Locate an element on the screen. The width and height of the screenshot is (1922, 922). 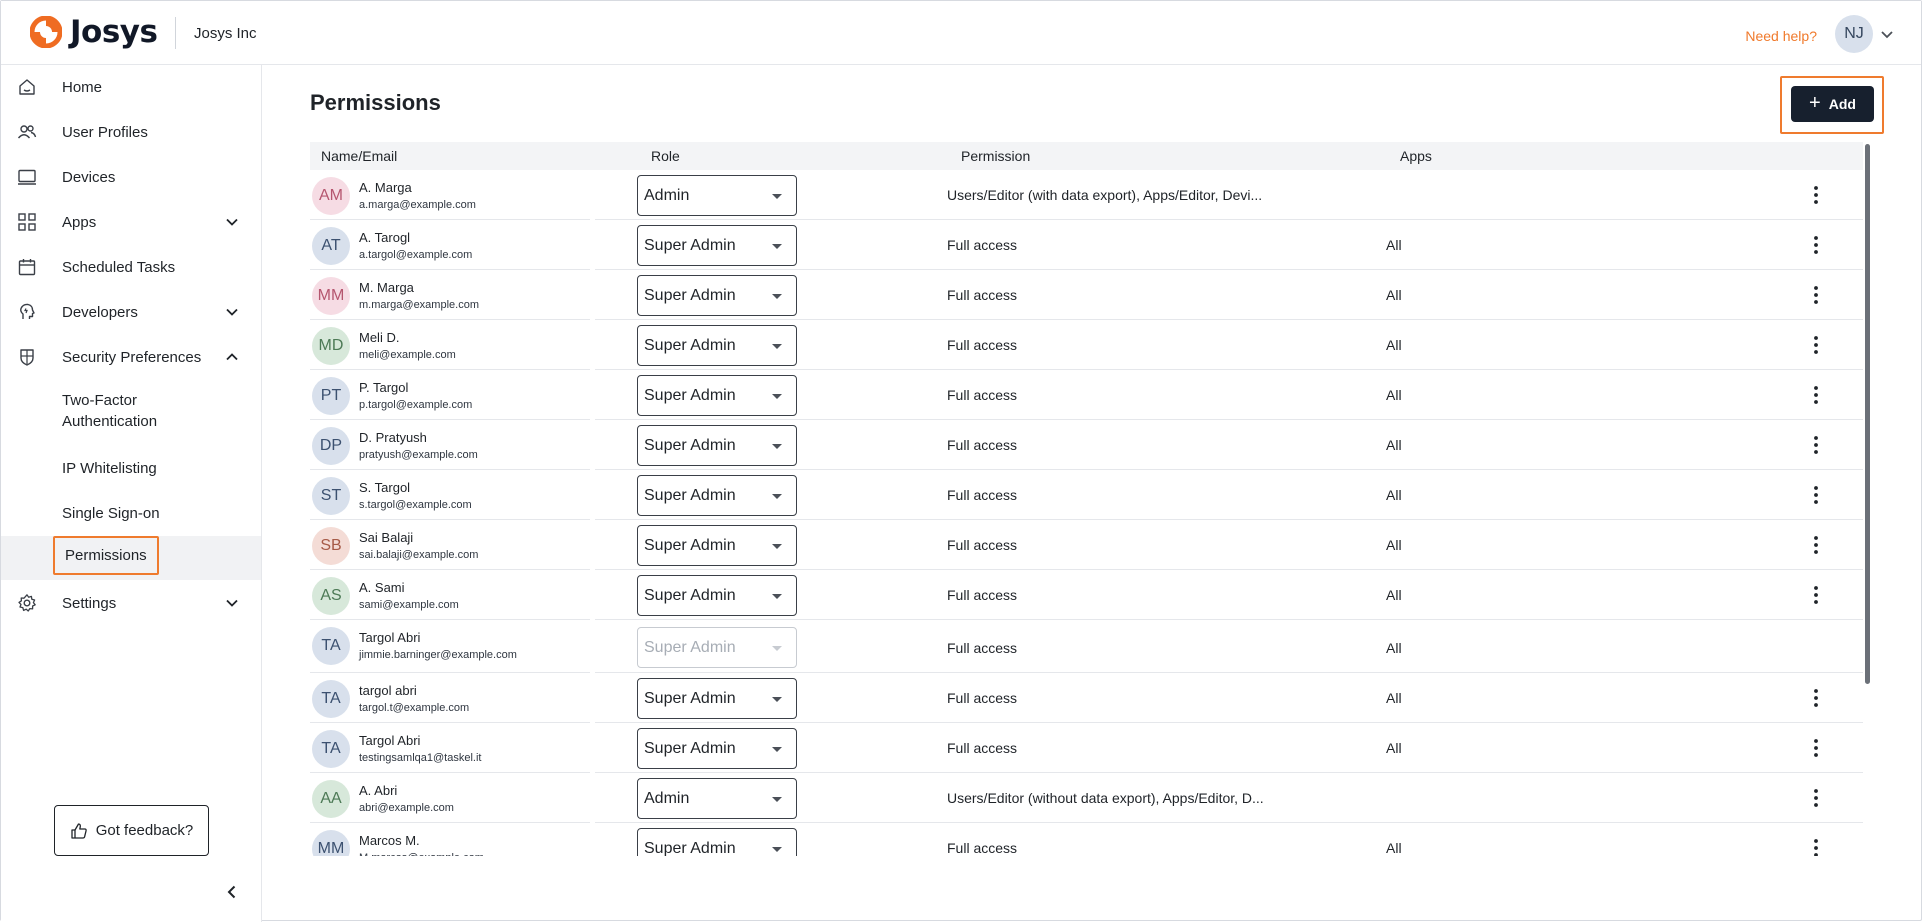
sidebar-subitem-label-line2: Authentication is located at coordinates (110, 421).